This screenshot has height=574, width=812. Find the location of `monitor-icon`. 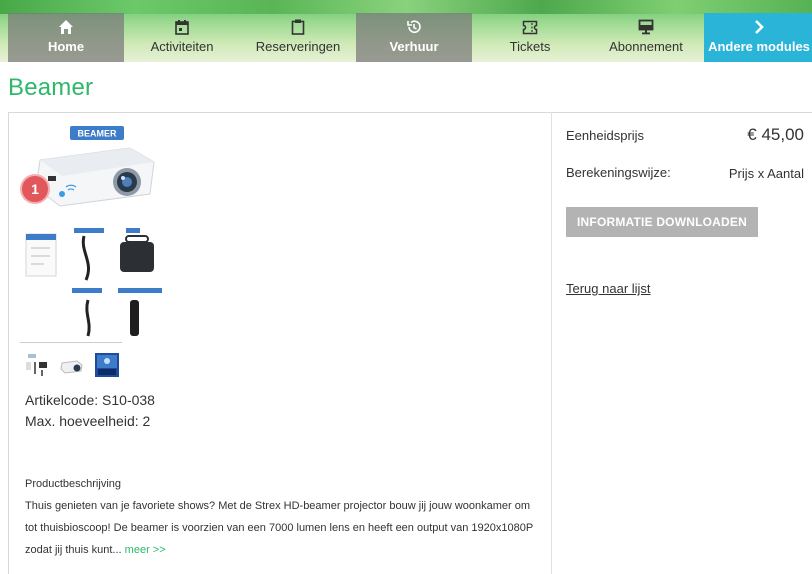

monitor-icon is located at coordinates (646, 27).